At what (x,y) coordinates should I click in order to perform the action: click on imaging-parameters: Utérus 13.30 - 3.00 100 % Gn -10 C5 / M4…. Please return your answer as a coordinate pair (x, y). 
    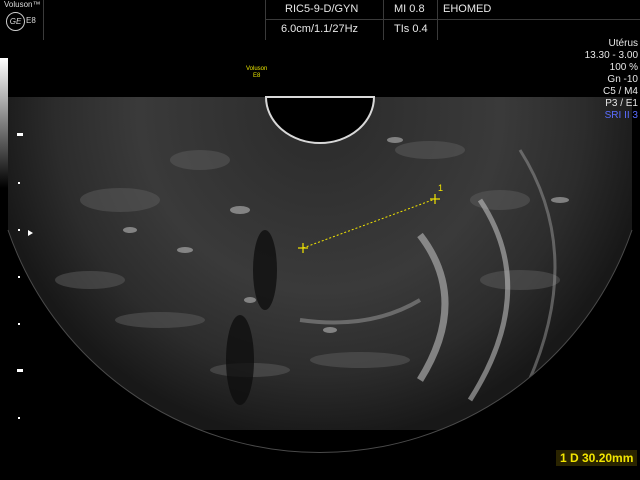
    Looking at the image, I should click on (611, 80).